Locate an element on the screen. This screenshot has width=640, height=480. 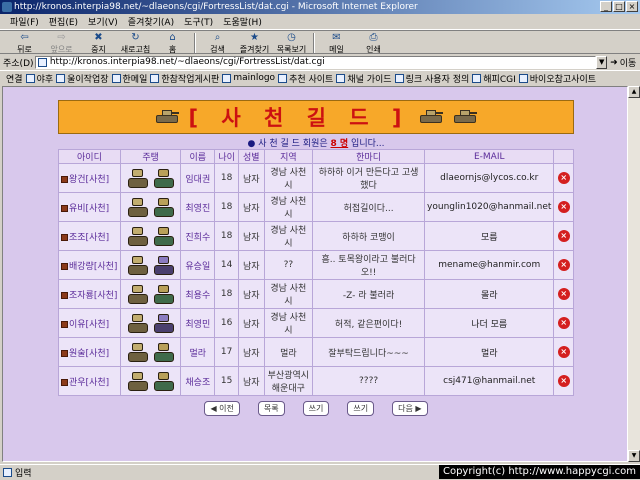
copyright-notice: Copyright(c) http://www.happycgi.com is located at coordinates (539, 472).